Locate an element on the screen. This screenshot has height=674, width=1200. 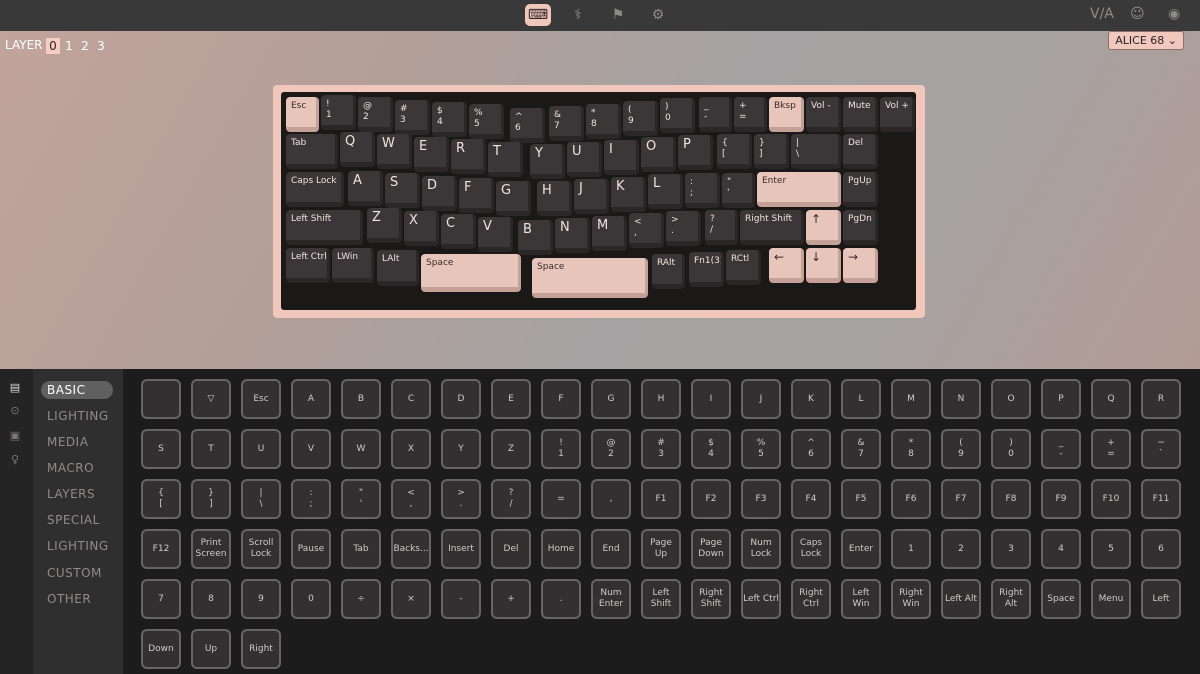
key-backspace: Bksp is located at coordinates (786, 114).